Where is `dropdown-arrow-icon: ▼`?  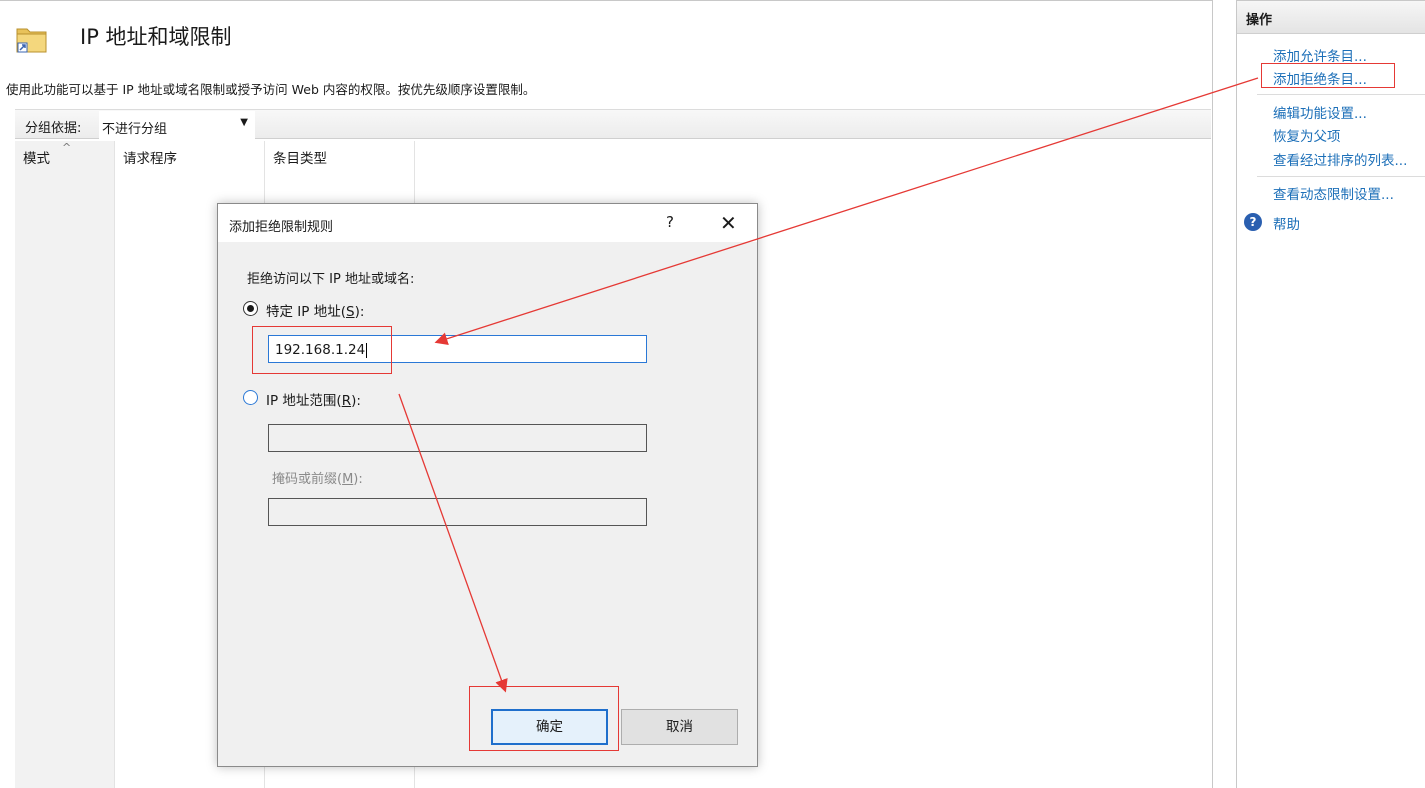 dropdown-arrow-icon: ▼ is located at coordinates (244, 122).